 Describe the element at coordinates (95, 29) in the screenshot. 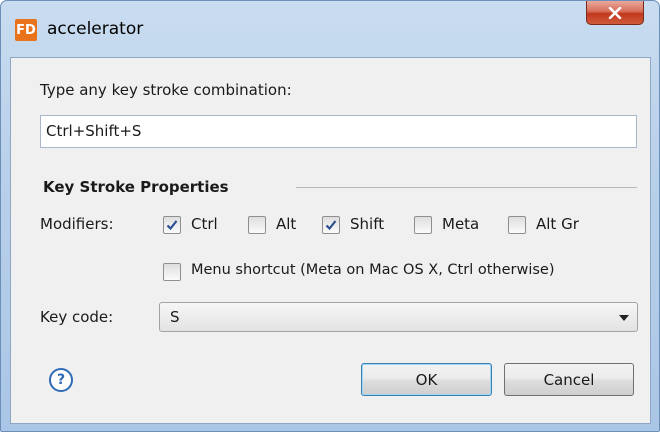

I see `window-title: accelerator` at that location.